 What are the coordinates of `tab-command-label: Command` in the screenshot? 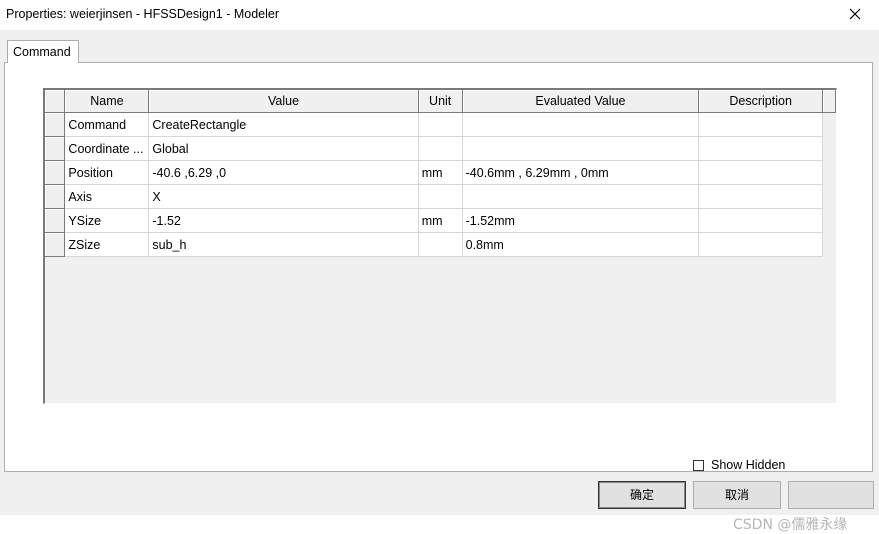 It's located at (42, 52).